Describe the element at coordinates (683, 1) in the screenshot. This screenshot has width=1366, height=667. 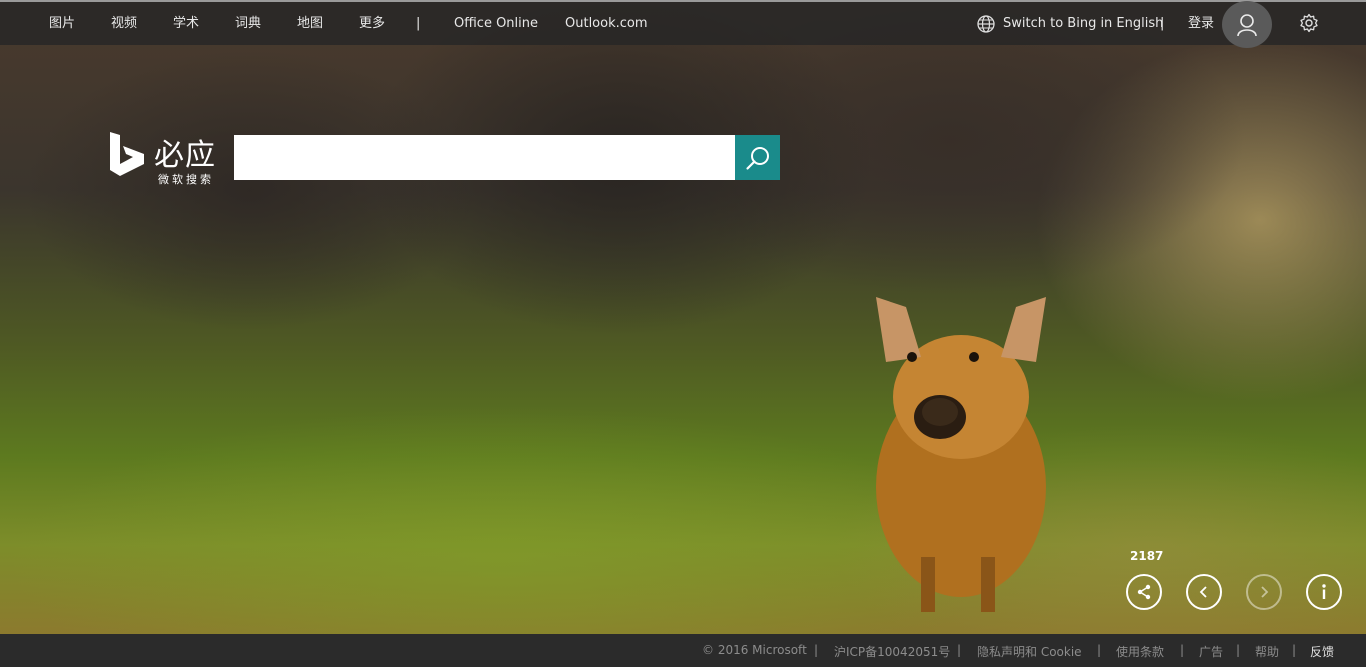
I see `top-border` at that location.